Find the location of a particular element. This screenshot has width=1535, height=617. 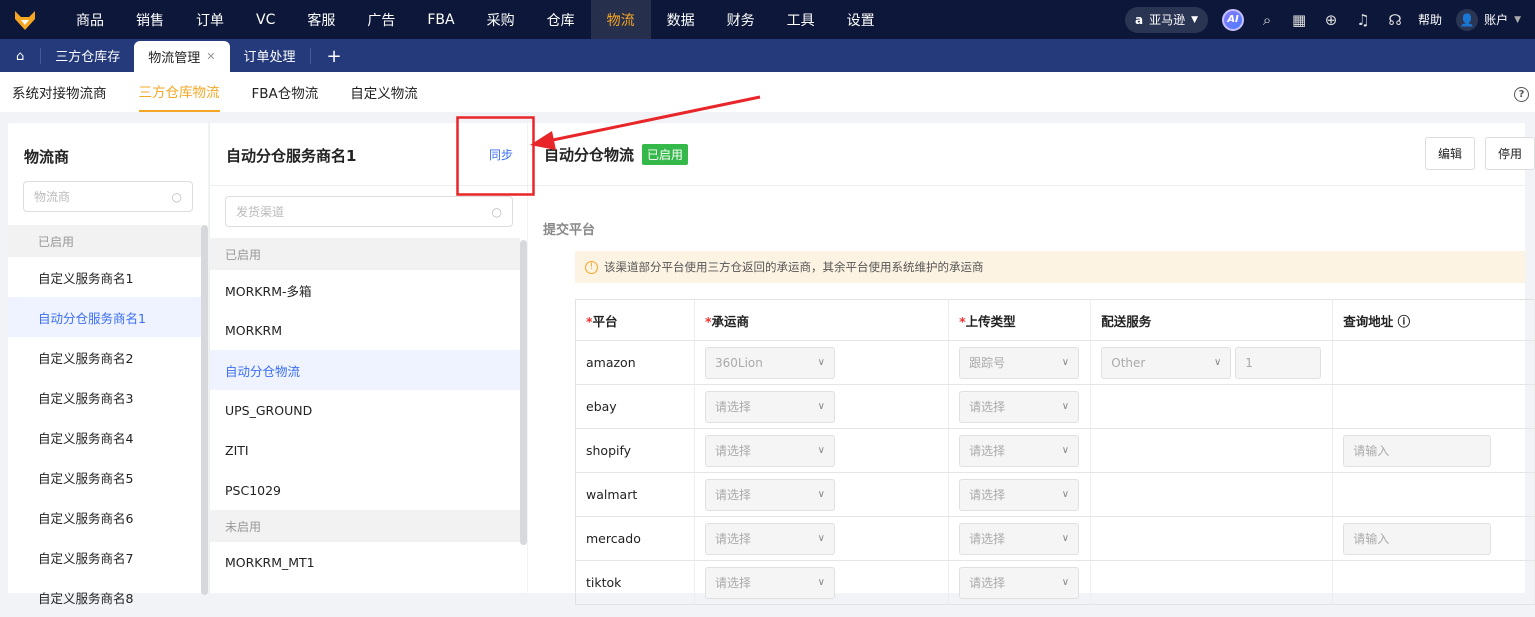

upload-type-select: 跟踪号 ∨ is located at coordinates (1019, 362).